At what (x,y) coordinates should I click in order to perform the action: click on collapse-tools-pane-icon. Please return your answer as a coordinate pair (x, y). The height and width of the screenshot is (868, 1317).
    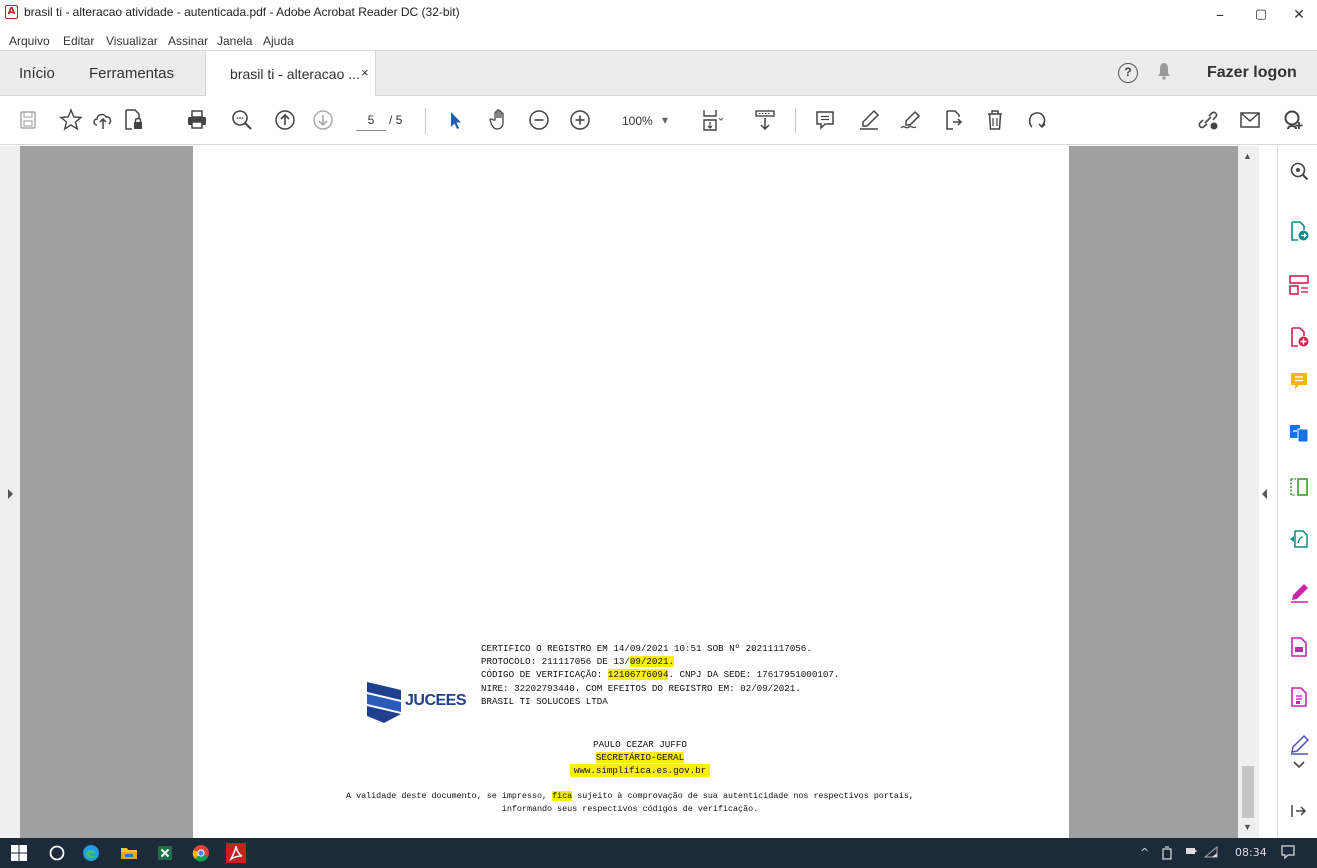
    Looking at the image, I should click on (1264, 494).